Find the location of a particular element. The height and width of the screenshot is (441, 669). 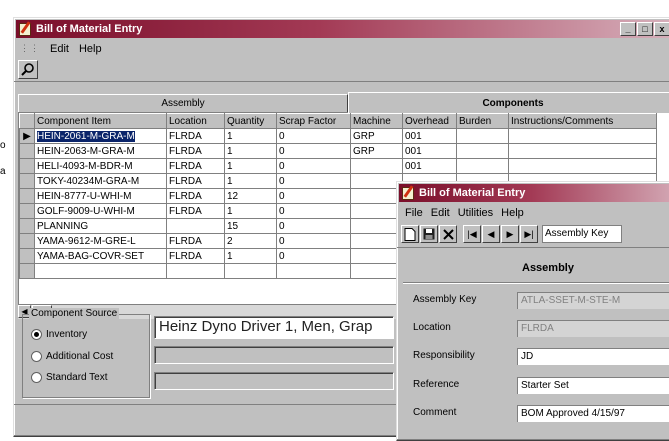

col-instructions: Instructions/Comments is located at coordinates (582, 121).